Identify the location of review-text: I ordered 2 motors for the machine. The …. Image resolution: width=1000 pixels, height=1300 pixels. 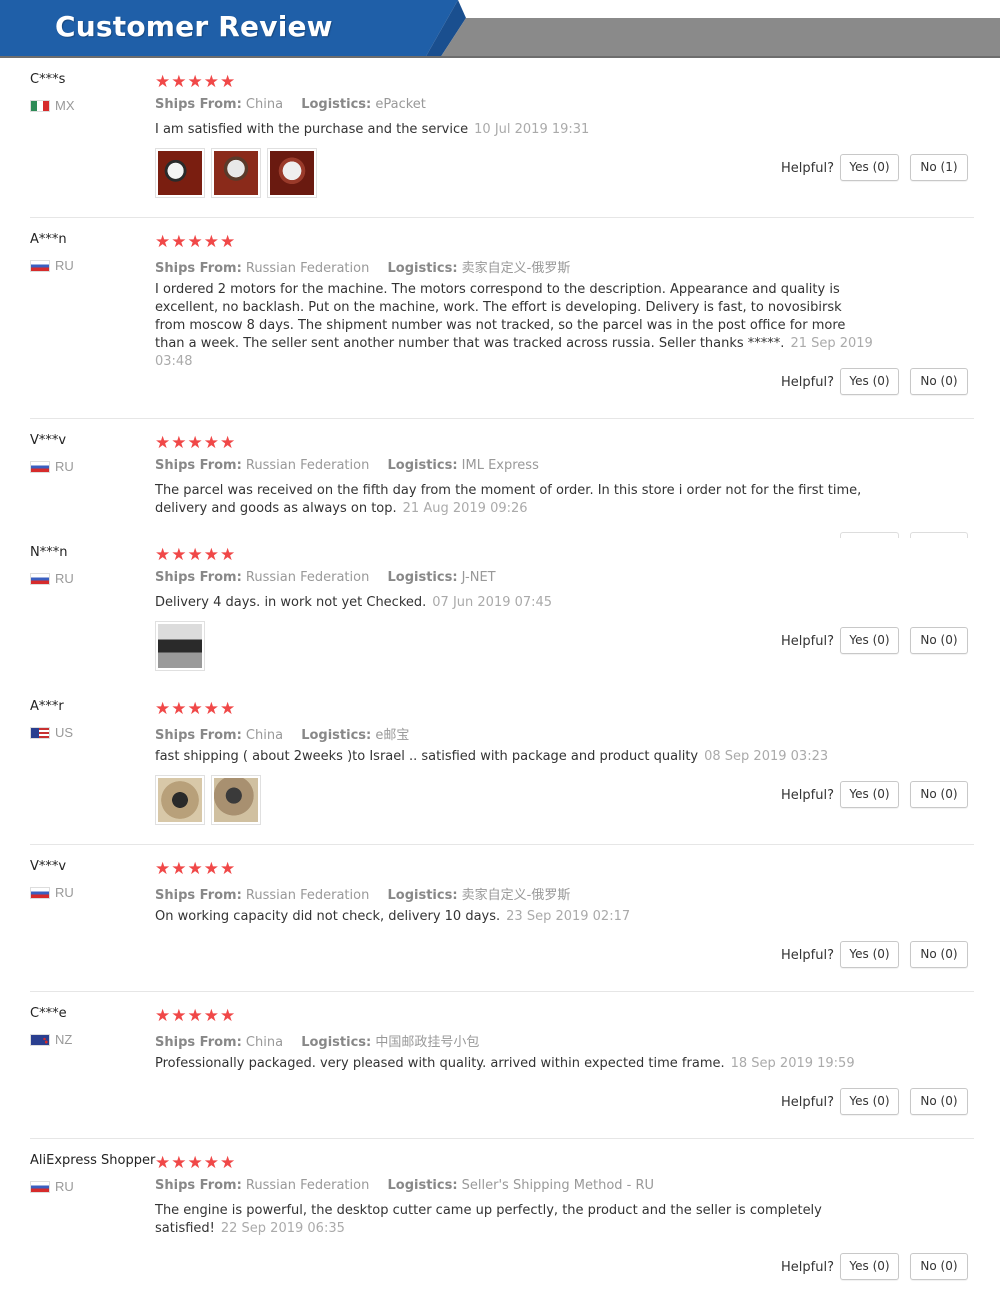
(515, 326).